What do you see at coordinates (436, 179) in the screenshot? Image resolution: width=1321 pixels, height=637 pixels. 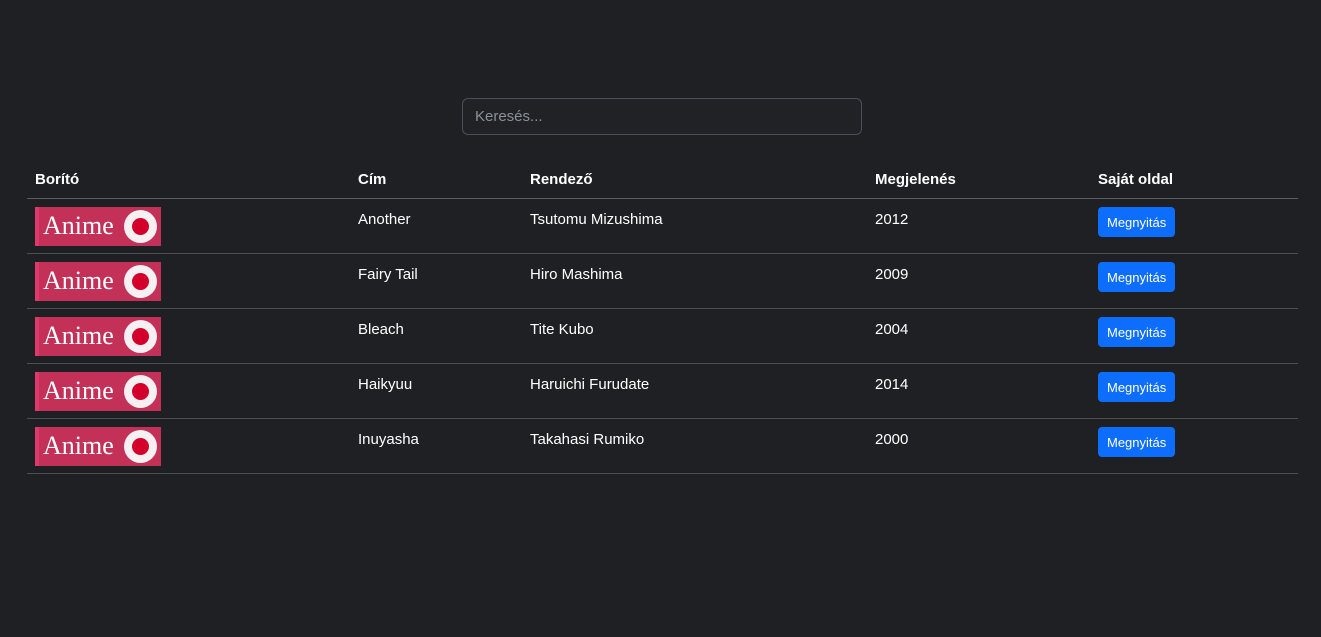 I see `header-title: Cím` at bounding box center [436, 179].